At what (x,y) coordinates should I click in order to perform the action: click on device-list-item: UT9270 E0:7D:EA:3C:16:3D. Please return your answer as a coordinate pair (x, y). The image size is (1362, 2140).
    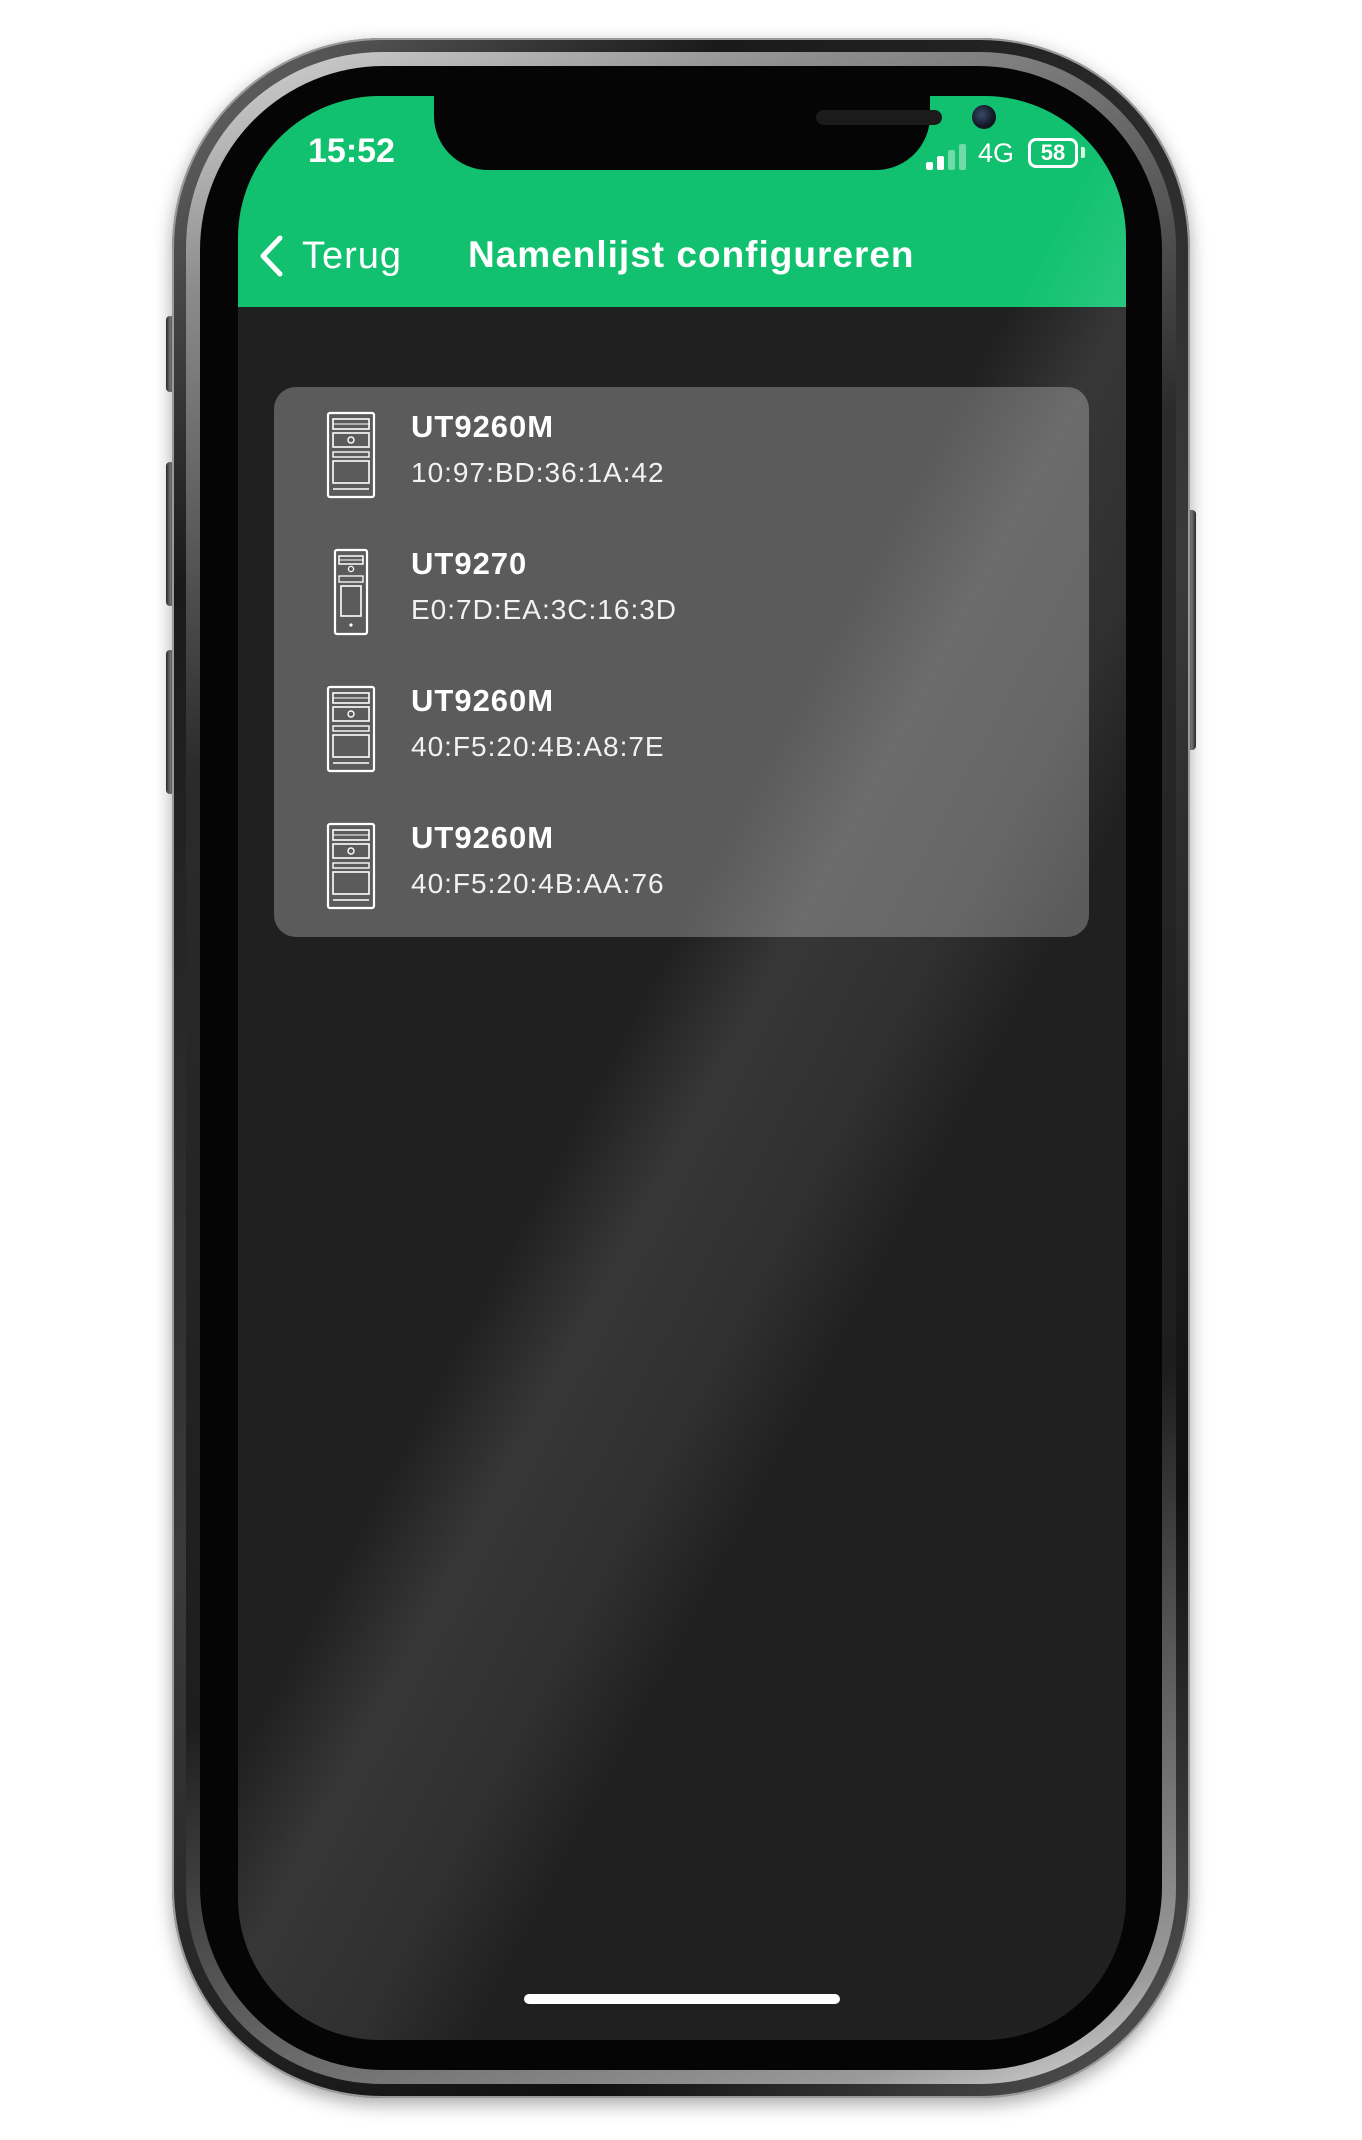
    Looking at the image, I should click on (681, 592).